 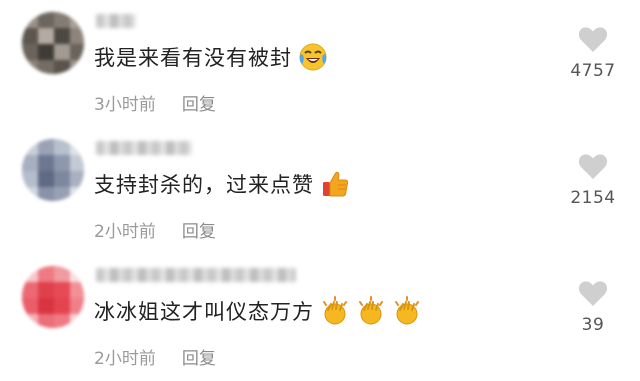 What do you see at coordinates (593, 198) in the screenshot?
I see `like-count: 2154` at bounding box center [593, 198].